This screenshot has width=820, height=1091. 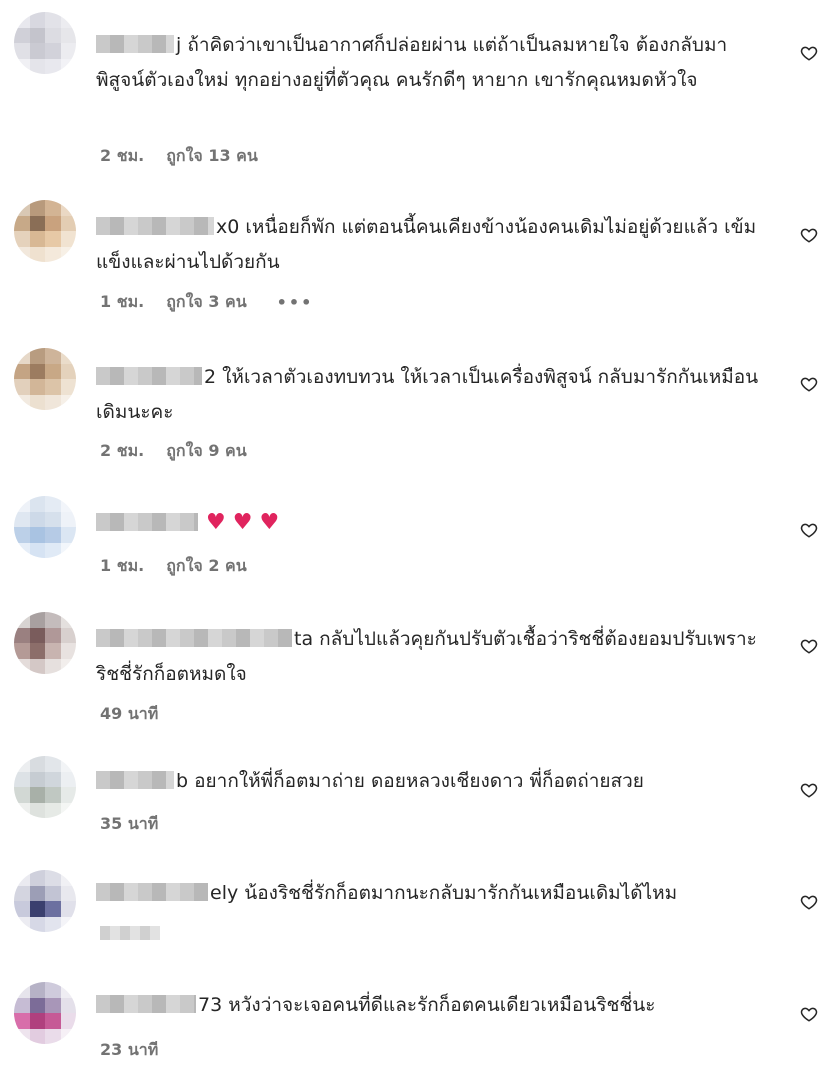 I want to click on comment-meta, so click(x=130, y=933).